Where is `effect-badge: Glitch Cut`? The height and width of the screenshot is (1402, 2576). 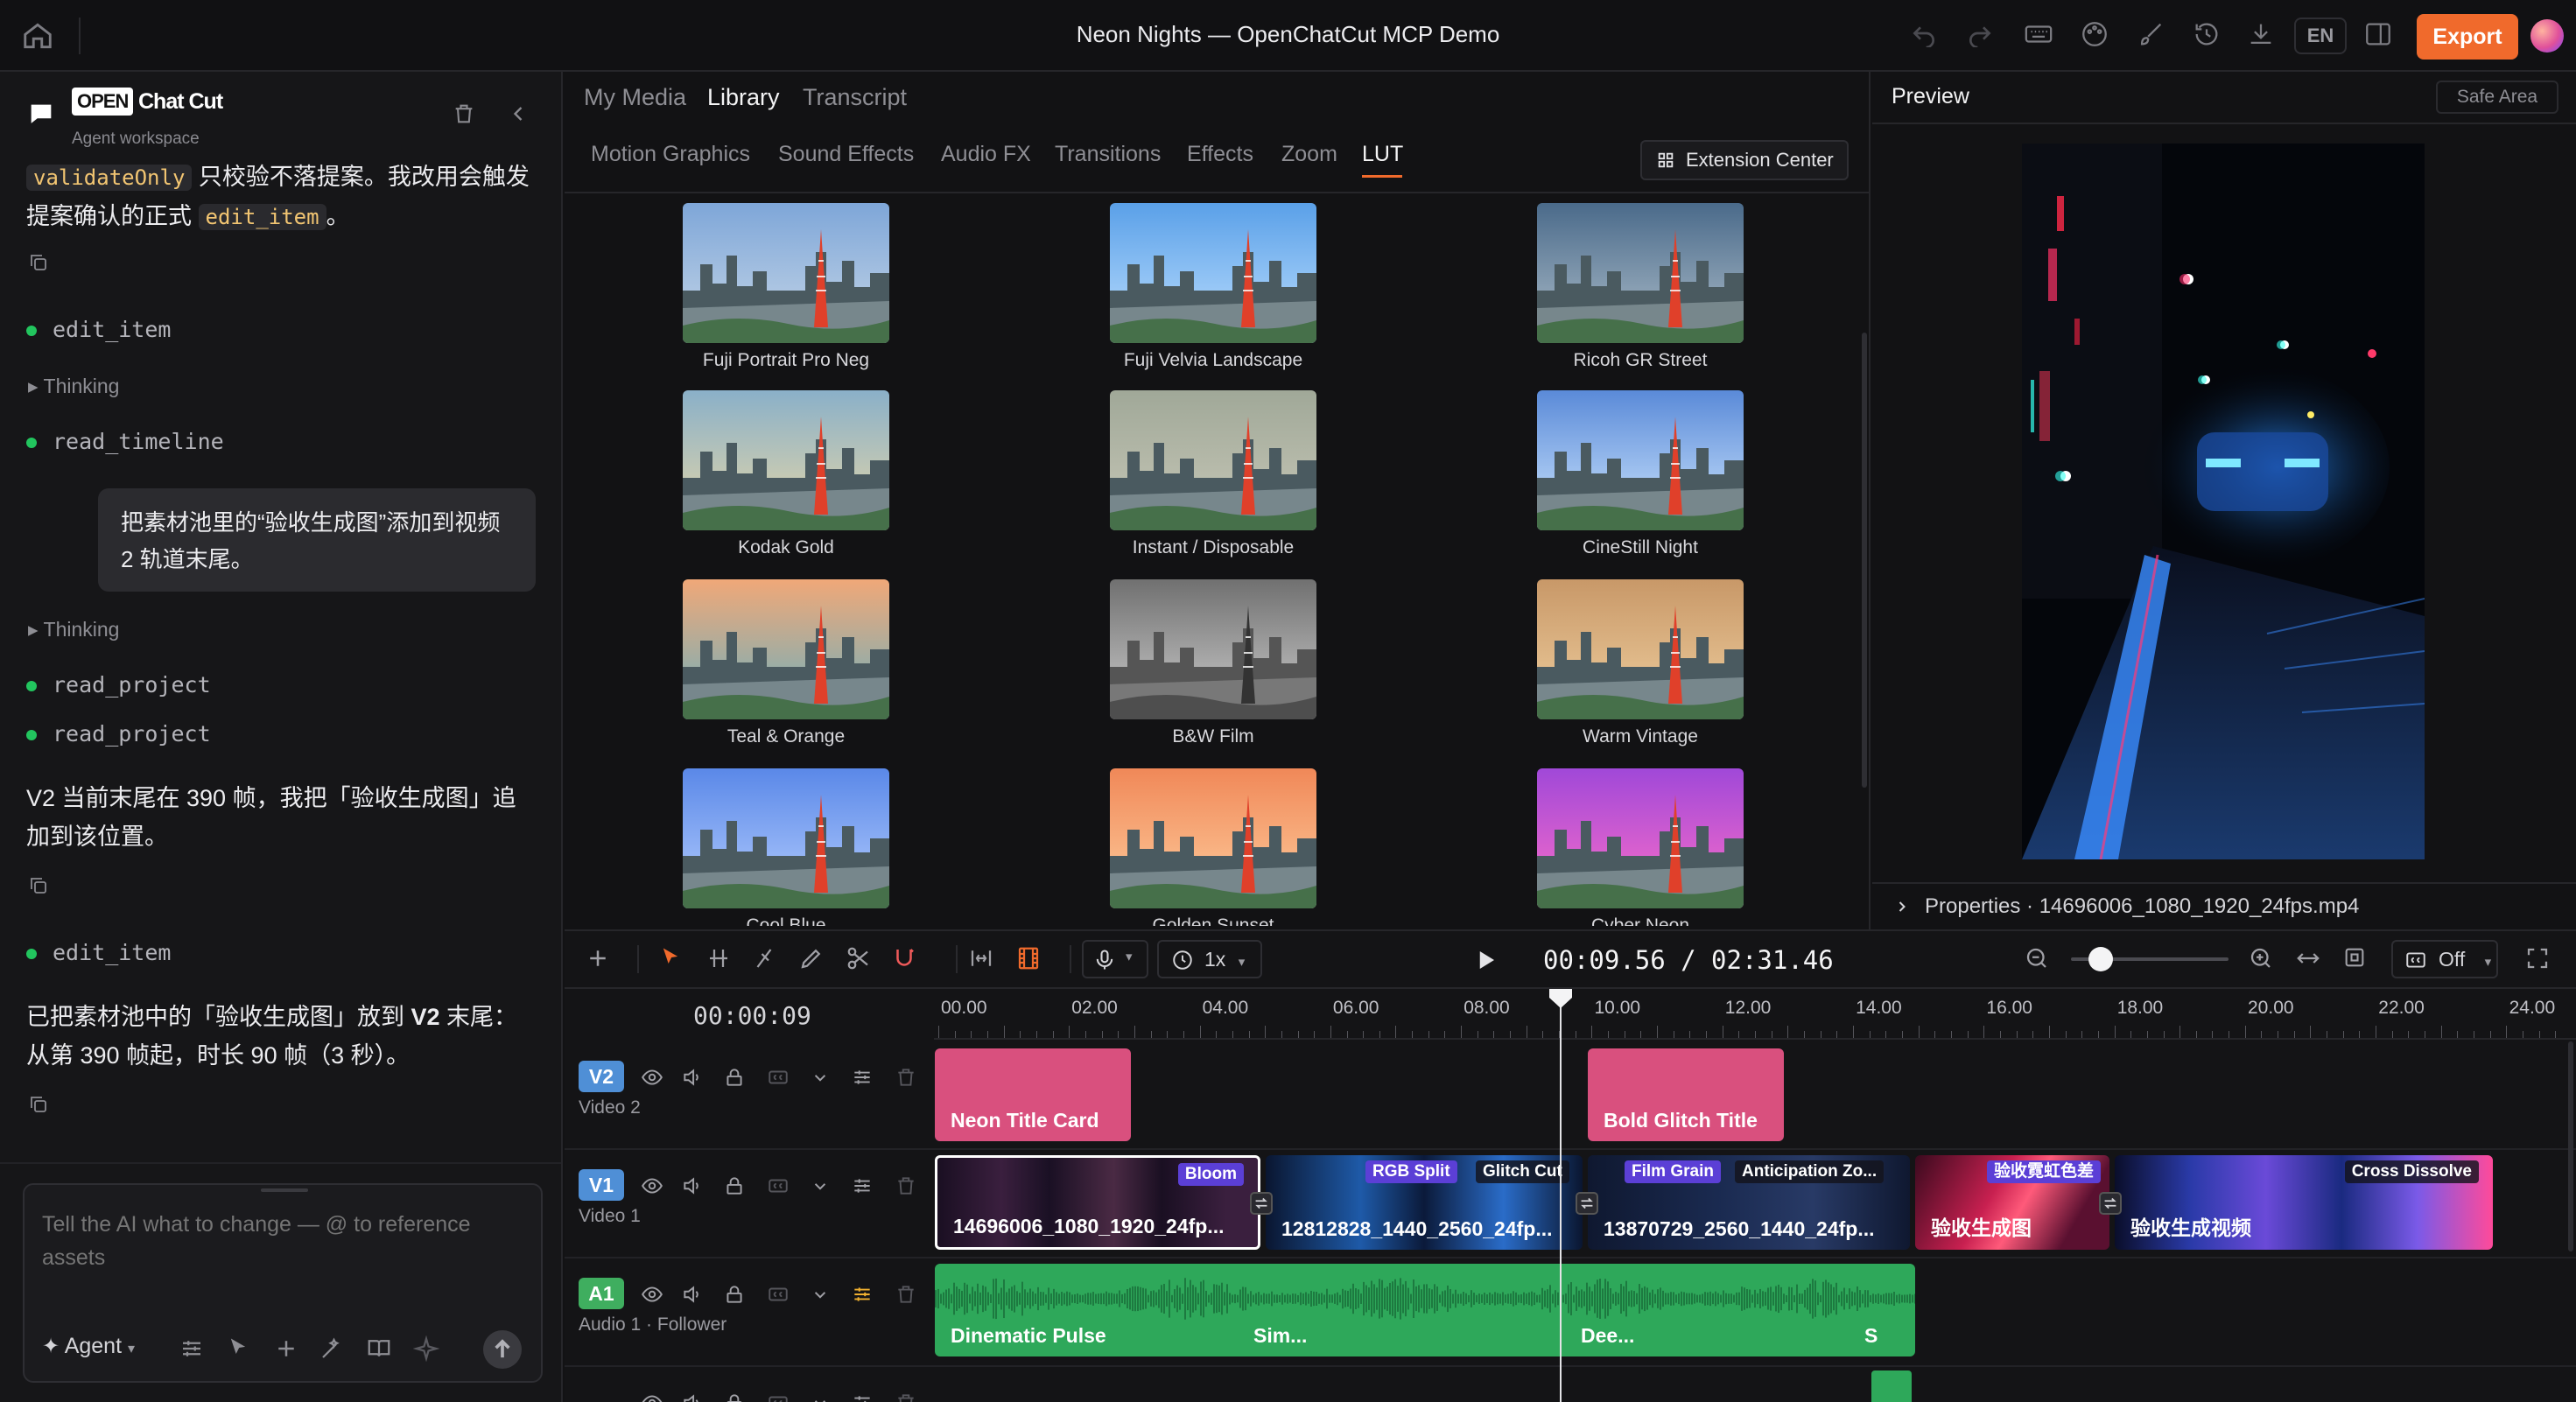
effect-badge: Glitch Cut is located at coordinates (1523, 1171).